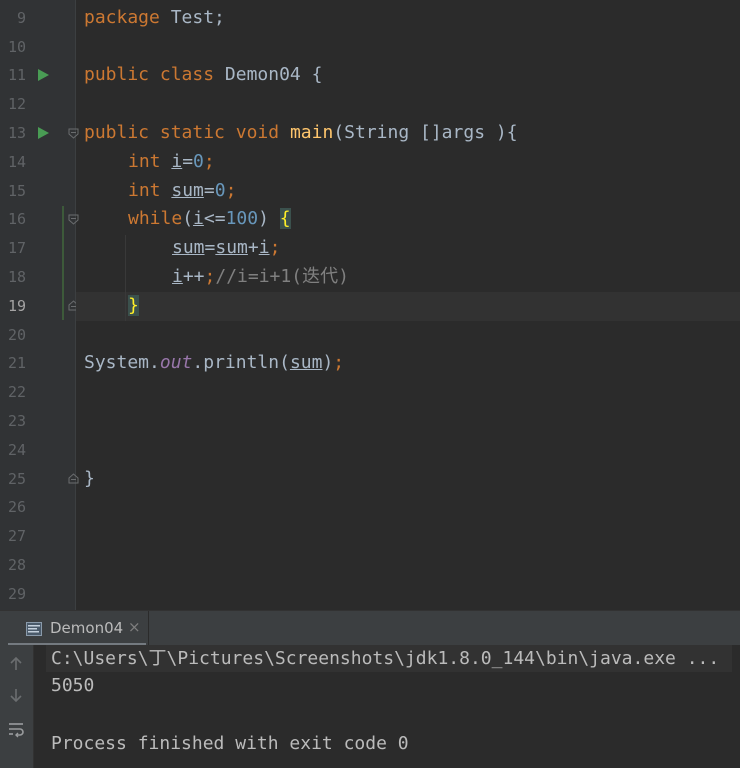  What do you see at coordinates (125, 278) in the screenshot?
I see `indent-guide` at bounding box center [125, 278].